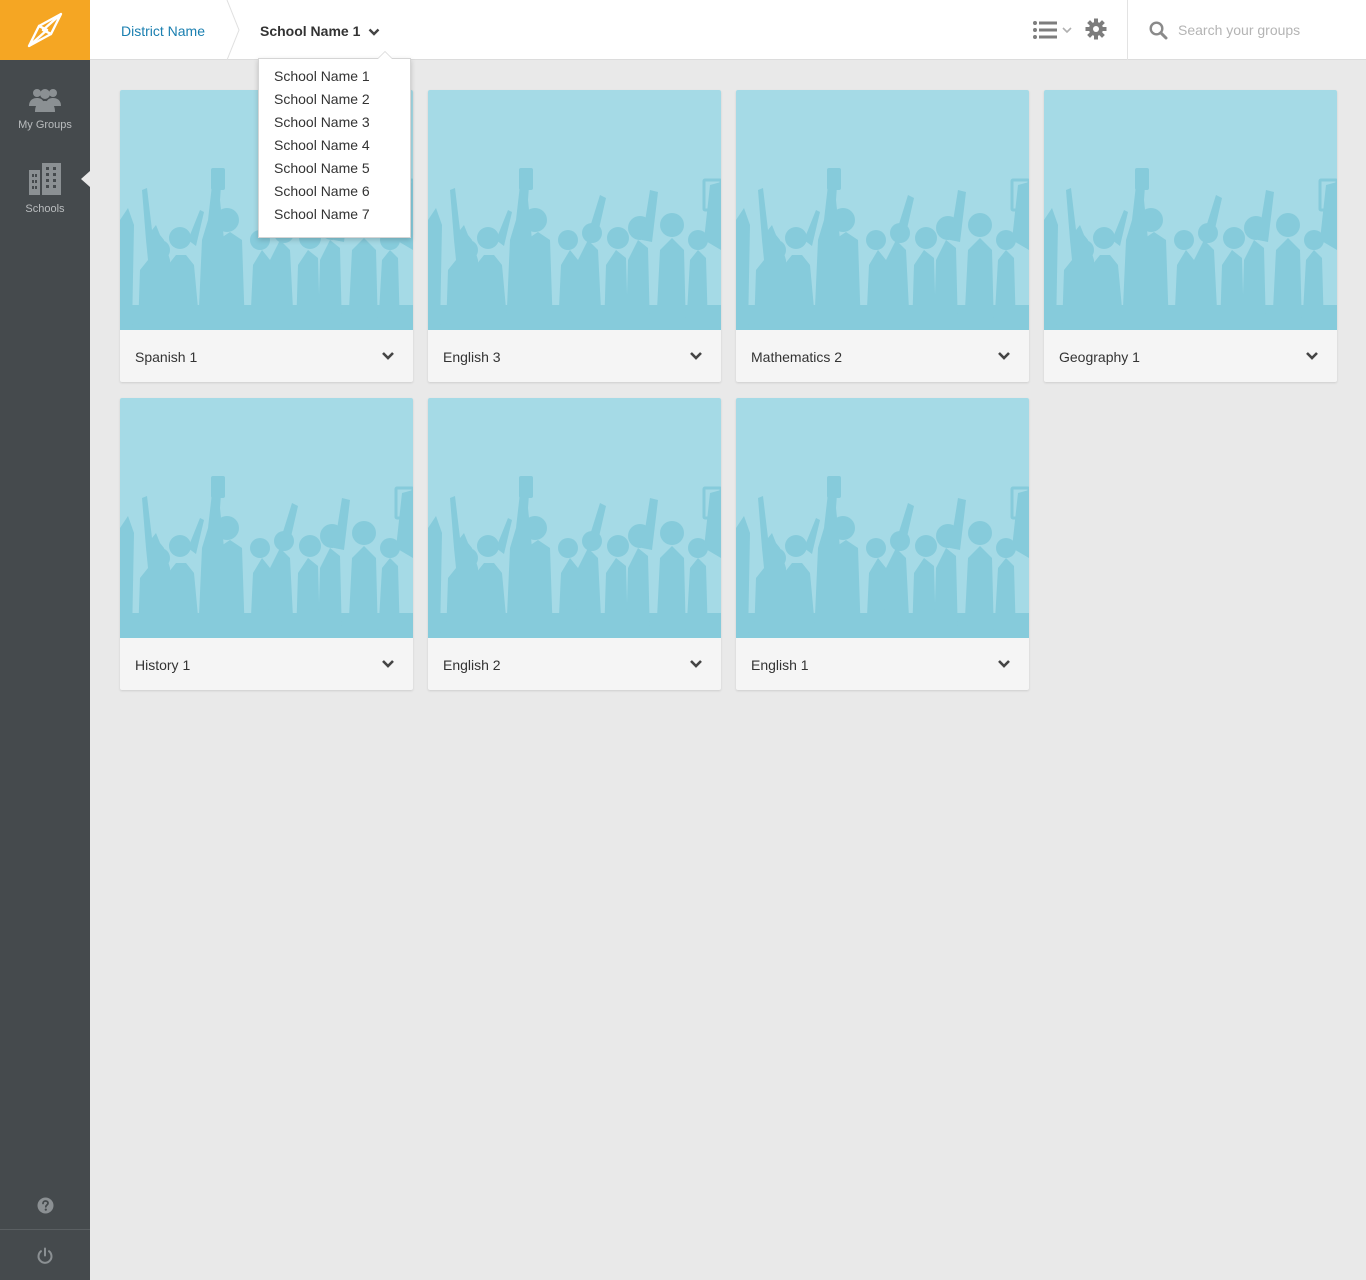 This screenshot has width=1366, height=1280. Describe the element at coordinates (334, 124) in the screenshot. I see `school-option: School Name 3` at that location.